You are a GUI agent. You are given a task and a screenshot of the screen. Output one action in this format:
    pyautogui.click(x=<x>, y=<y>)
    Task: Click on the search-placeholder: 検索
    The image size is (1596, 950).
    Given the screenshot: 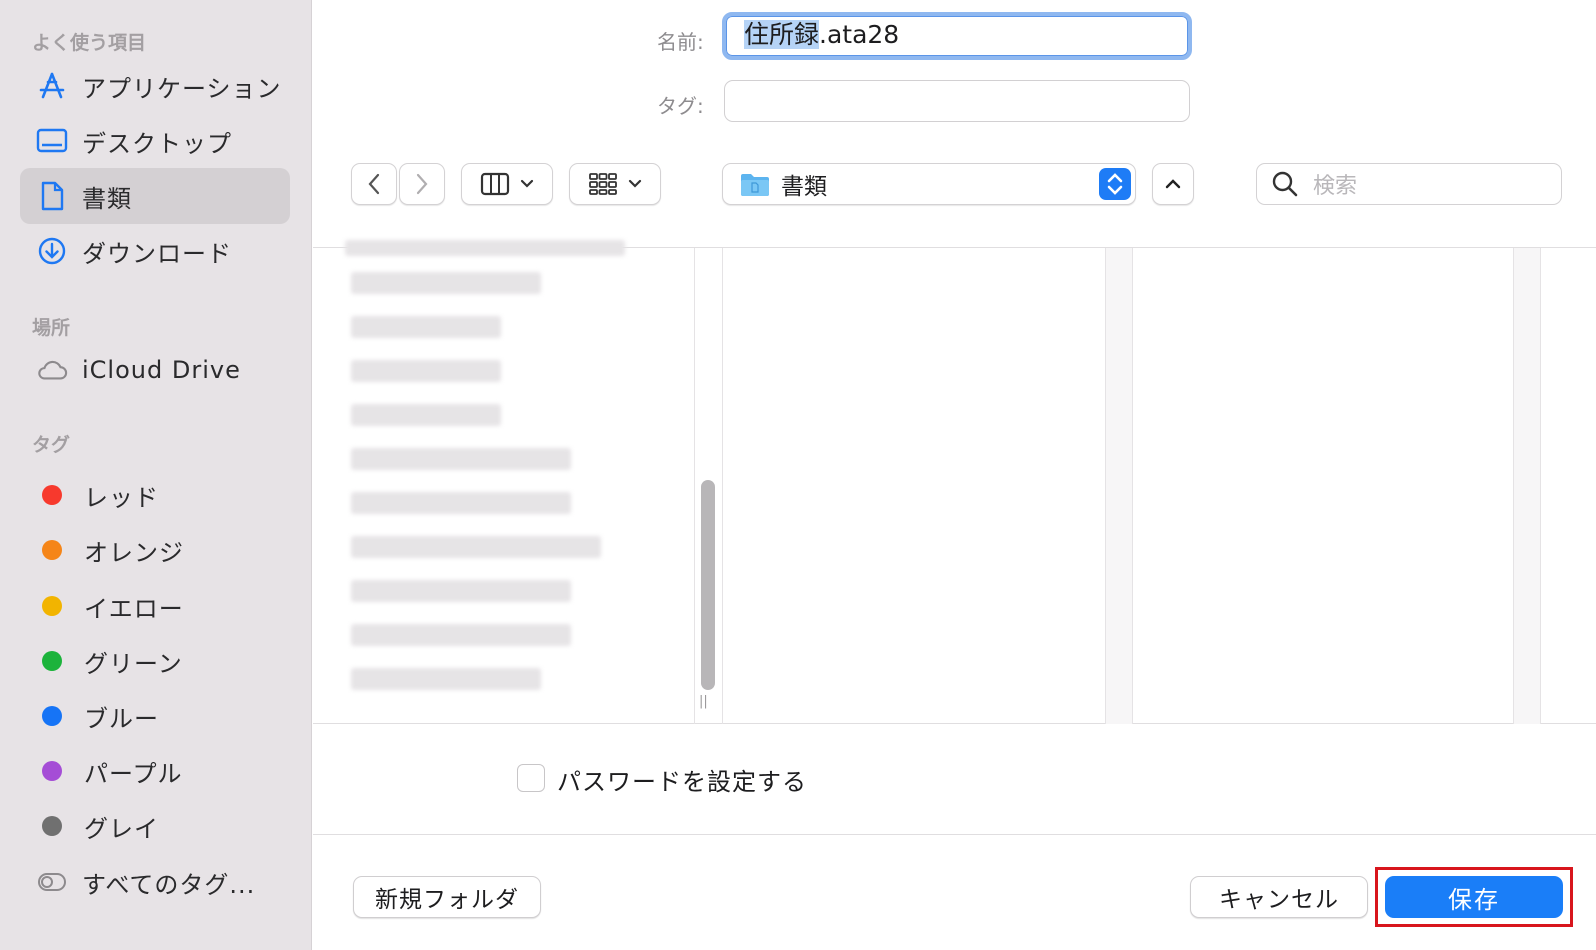 What is the action you would take?
    pyautogui.click(x=1335, y=186)
    